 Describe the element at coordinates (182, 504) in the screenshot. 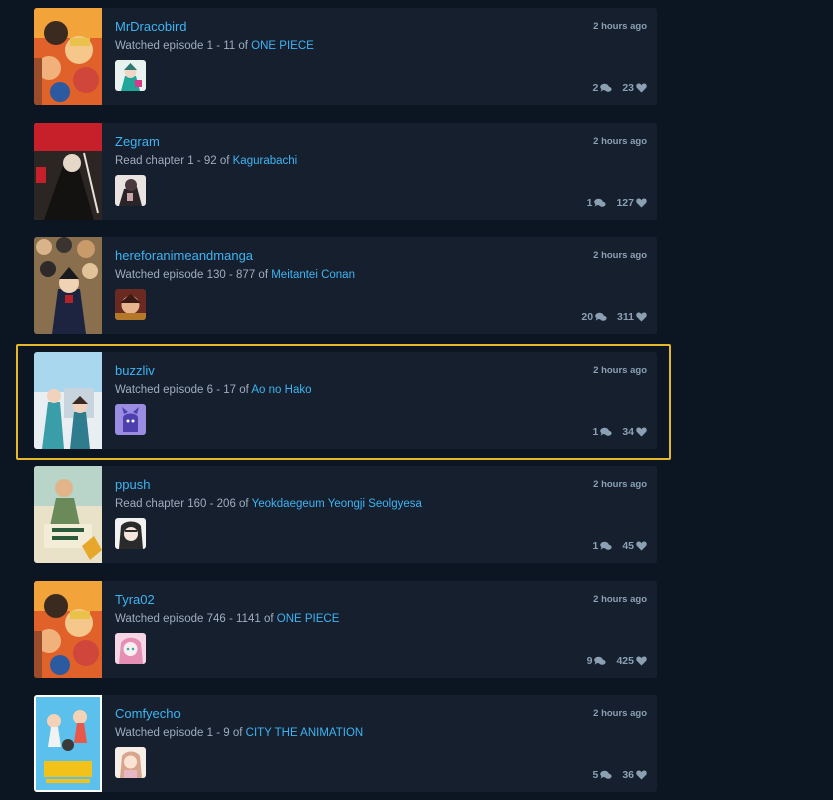

I see `status-text: Read chapter 160 - 206 of` at that location.